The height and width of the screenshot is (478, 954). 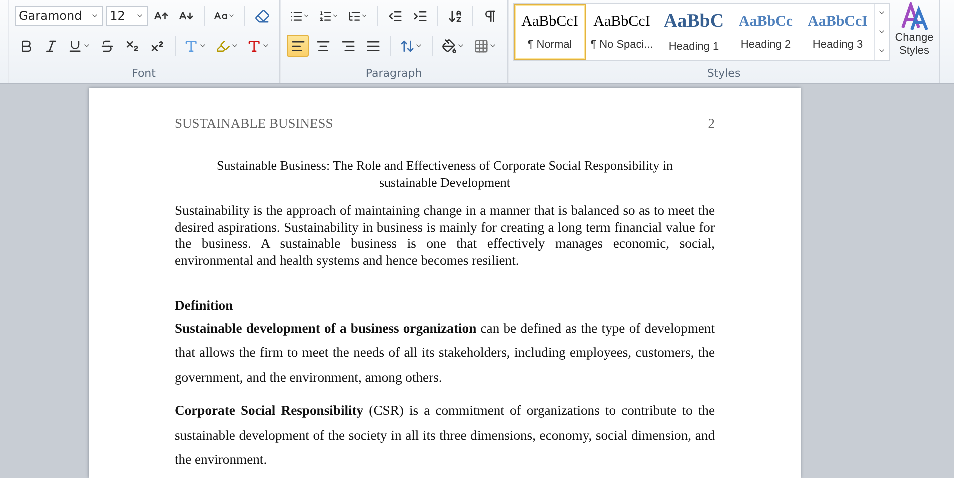 I want to click on style-name: Heading 2, so click(x=766, y=44).